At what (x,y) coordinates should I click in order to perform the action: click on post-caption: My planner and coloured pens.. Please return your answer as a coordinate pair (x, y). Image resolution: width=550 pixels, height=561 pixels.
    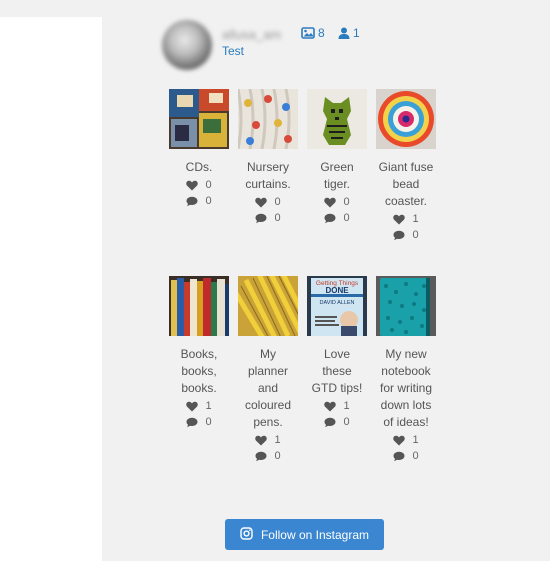
    Looking at the image, I should click on (268, 388).